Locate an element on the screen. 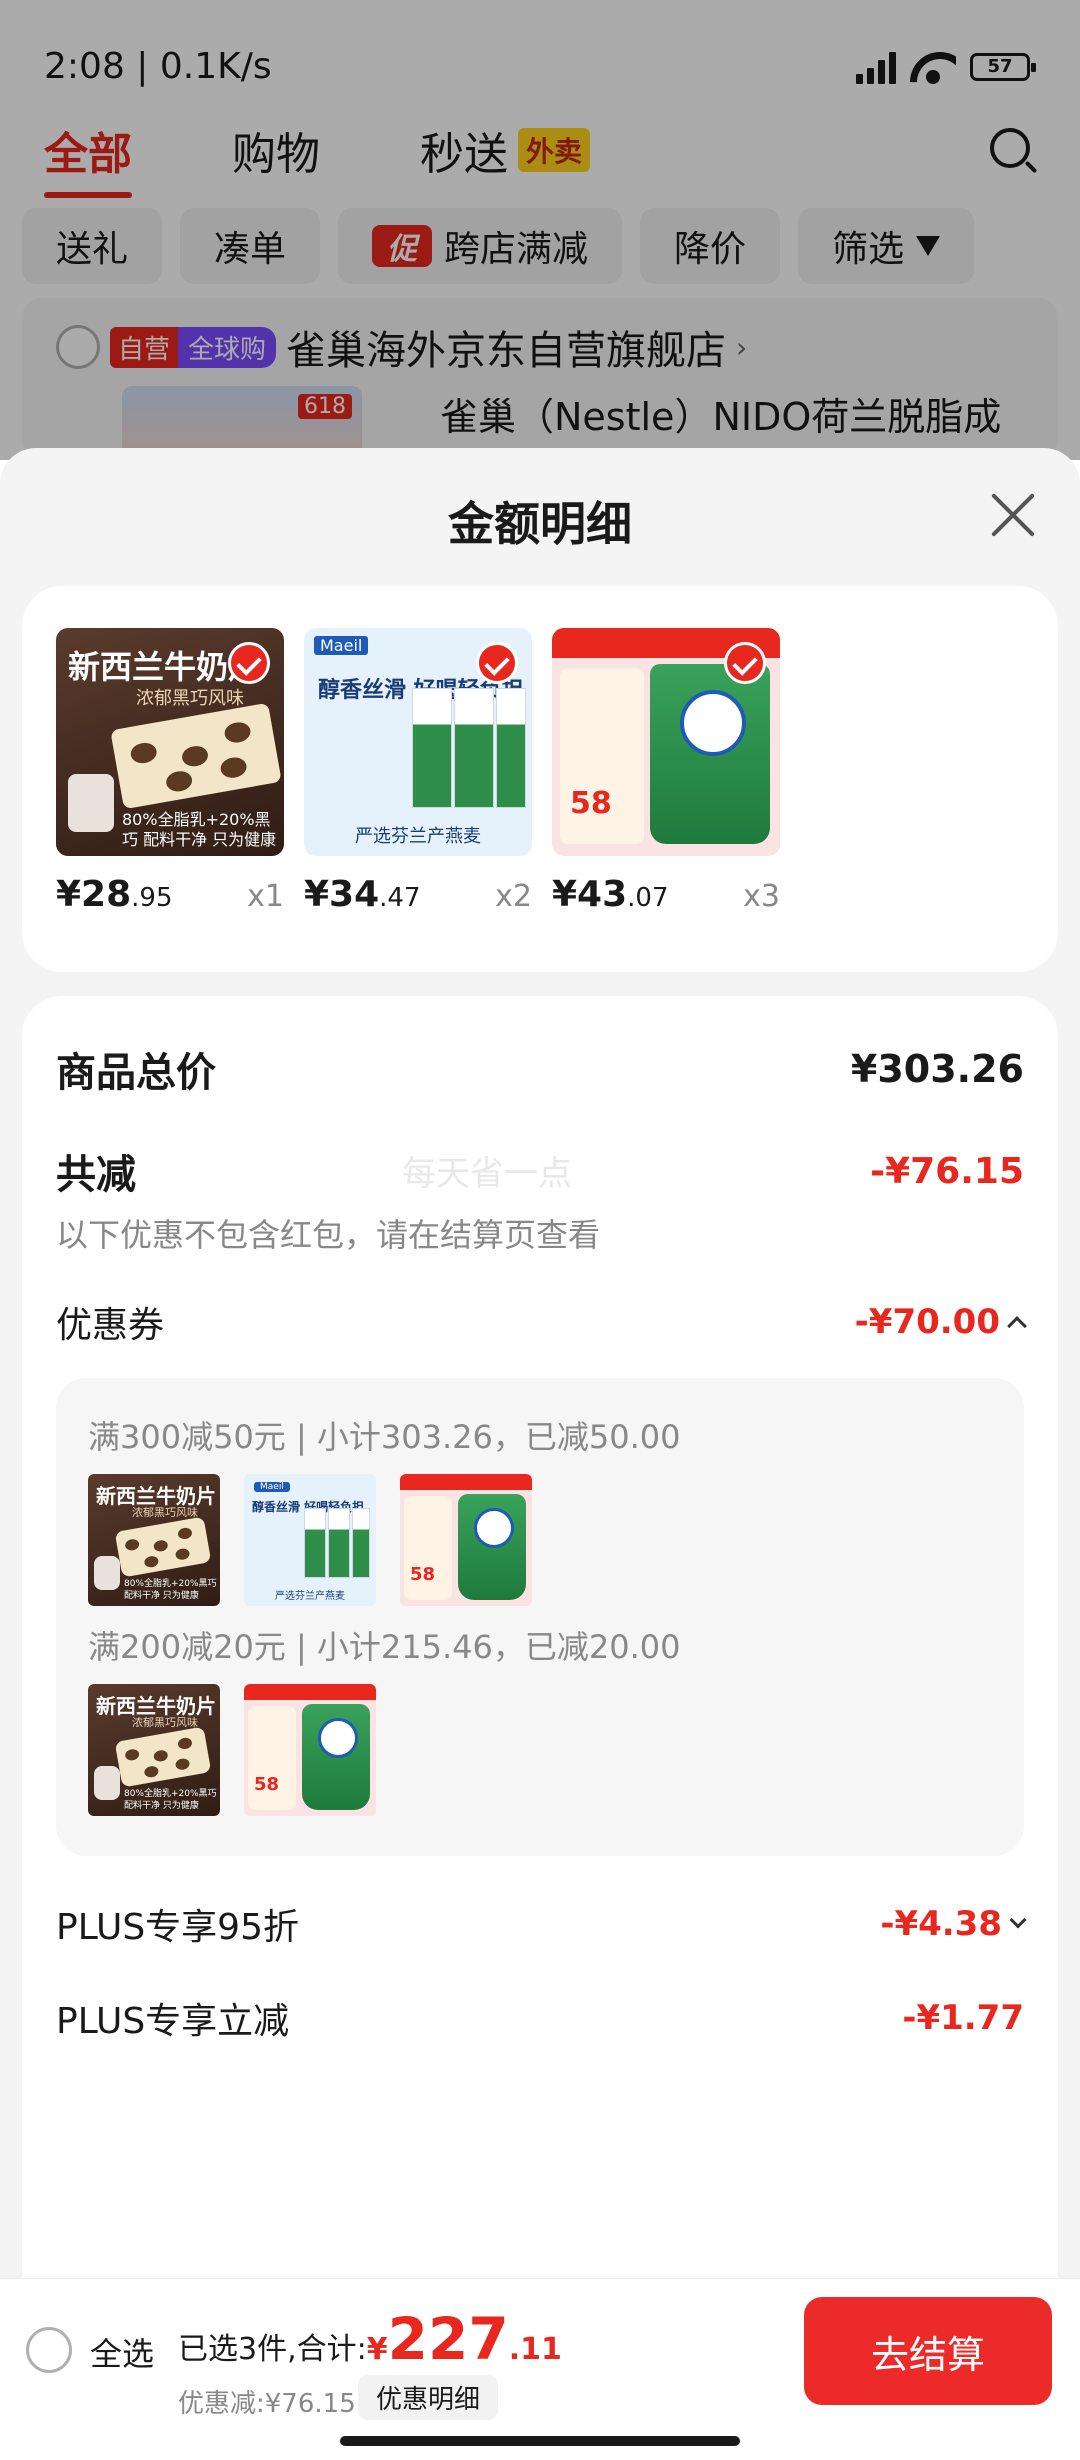 Image resolution: width=1080 pixels, height=2460 pixels. product-price: ¥43.07 is located at coordinates (610, 894).